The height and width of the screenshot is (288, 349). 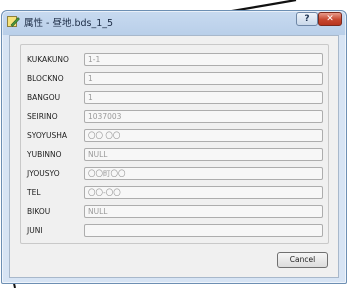 What do you see at coordinates (44, 97) in the screenshot?
I see `field-label: BANGOU` at bounding box center [44, 97].